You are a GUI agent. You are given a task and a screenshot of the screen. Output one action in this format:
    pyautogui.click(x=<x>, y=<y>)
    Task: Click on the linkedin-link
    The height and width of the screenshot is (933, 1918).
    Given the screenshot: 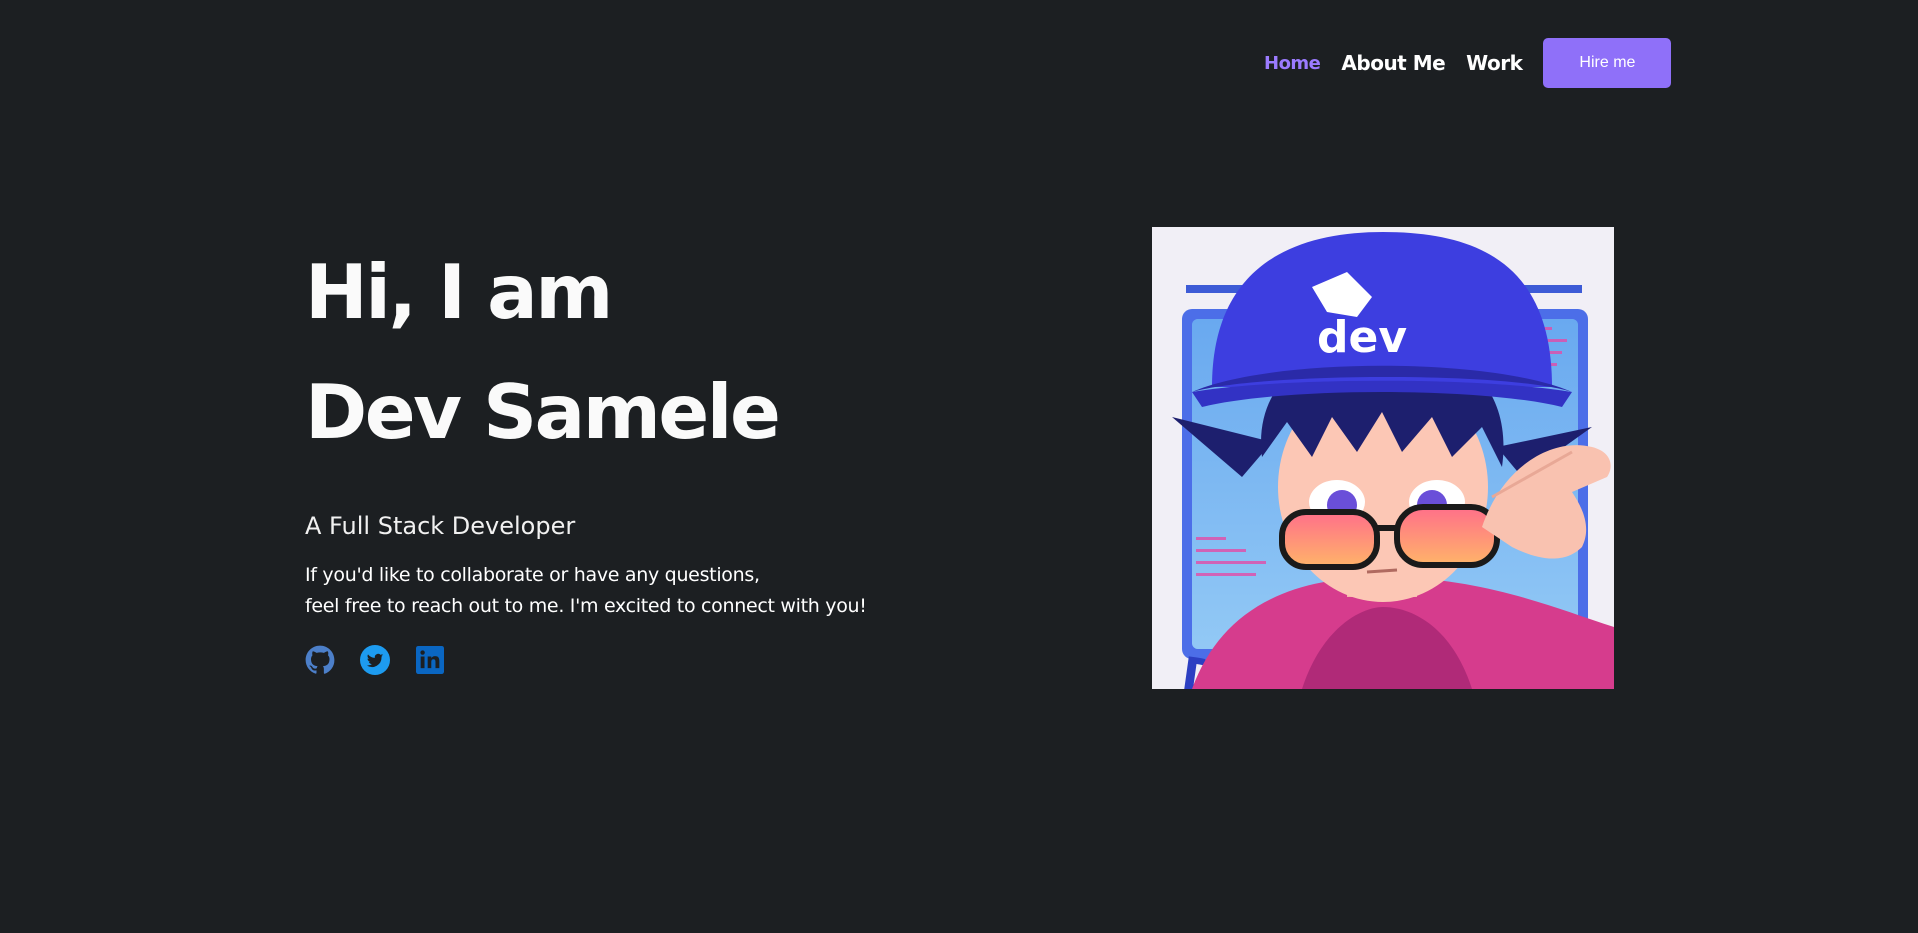 What is the action you would take?
    pyautogui.click(x=430, y=660)
    